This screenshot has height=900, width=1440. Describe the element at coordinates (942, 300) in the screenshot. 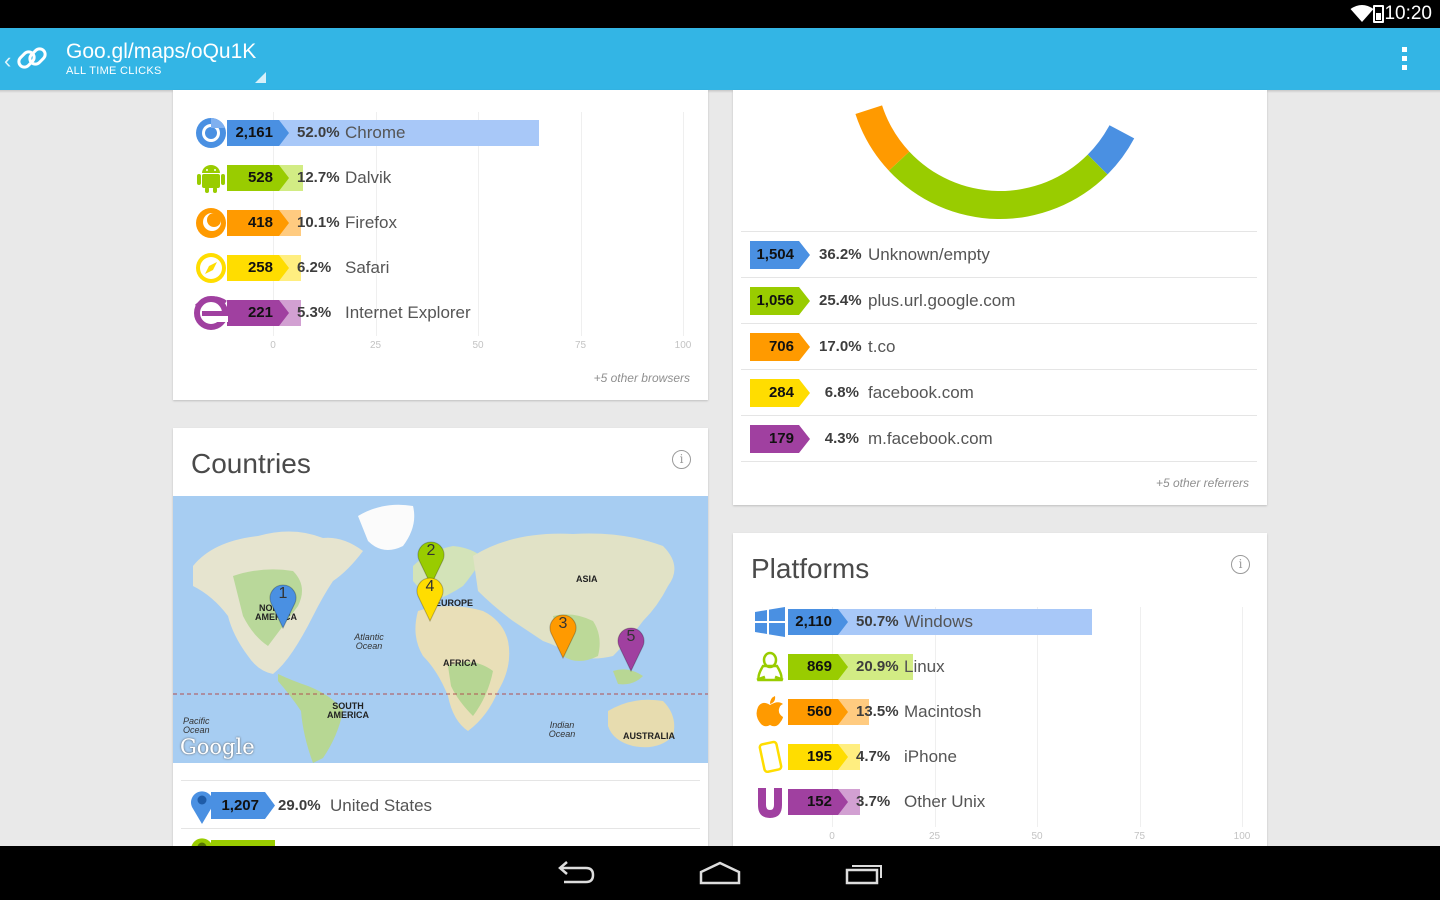

I see `referrer-name: plus.url.google.com` at that location.